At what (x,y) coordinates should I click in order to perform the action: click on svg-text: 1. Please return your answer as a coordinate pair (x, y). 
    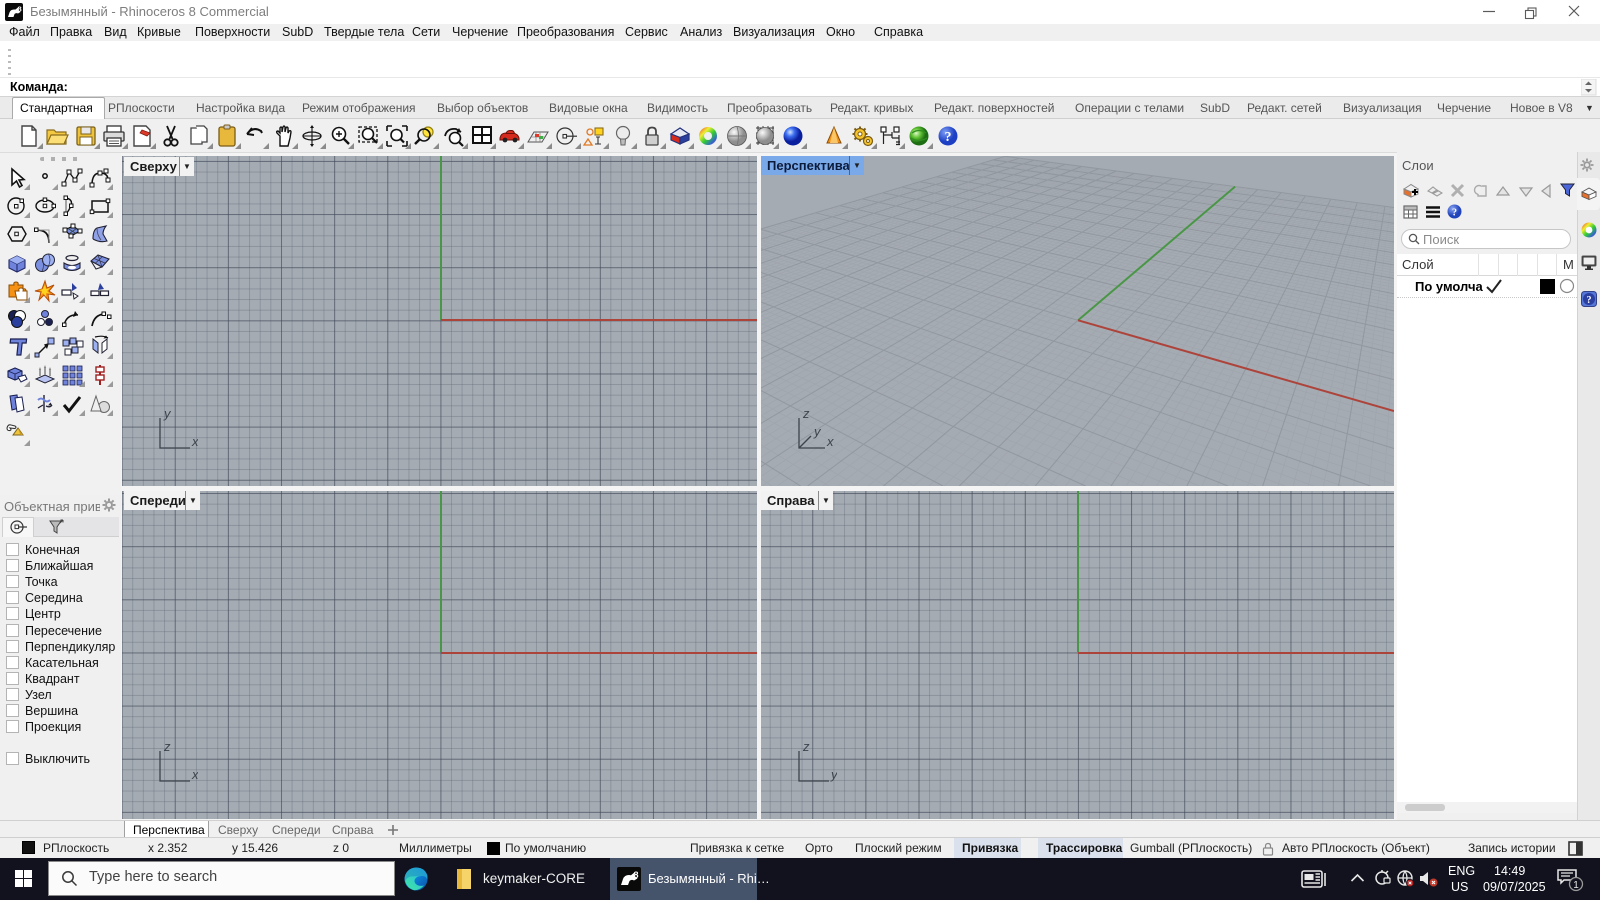
    Looking at the image, I should click on (1576, 885).